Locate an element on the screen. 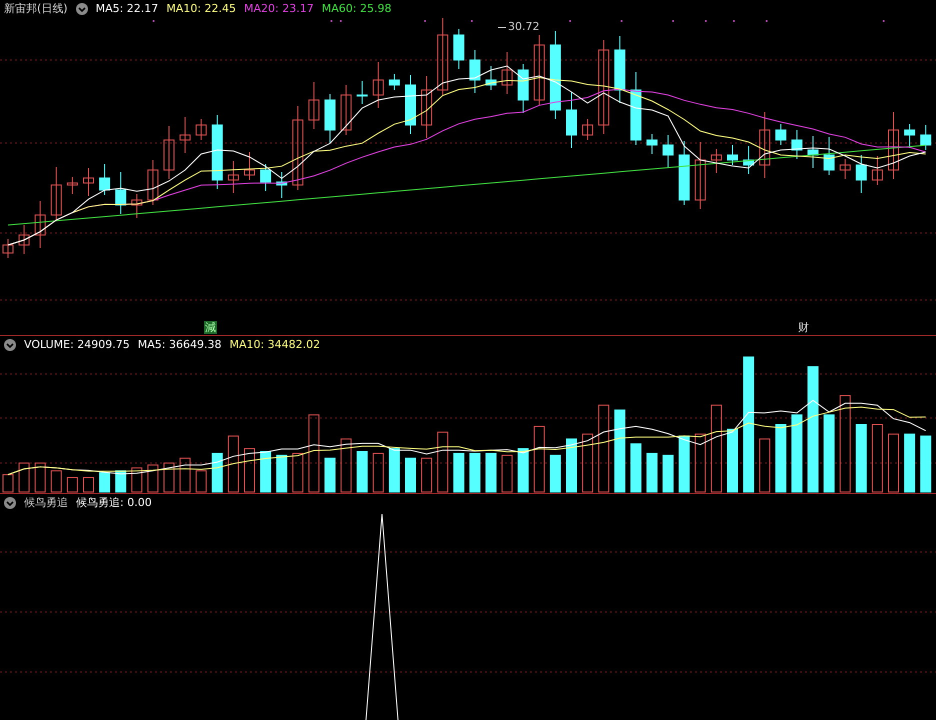 The image size is (936, 720). legend-value: MA5: 22.17 is located at coordinates (127, 8).